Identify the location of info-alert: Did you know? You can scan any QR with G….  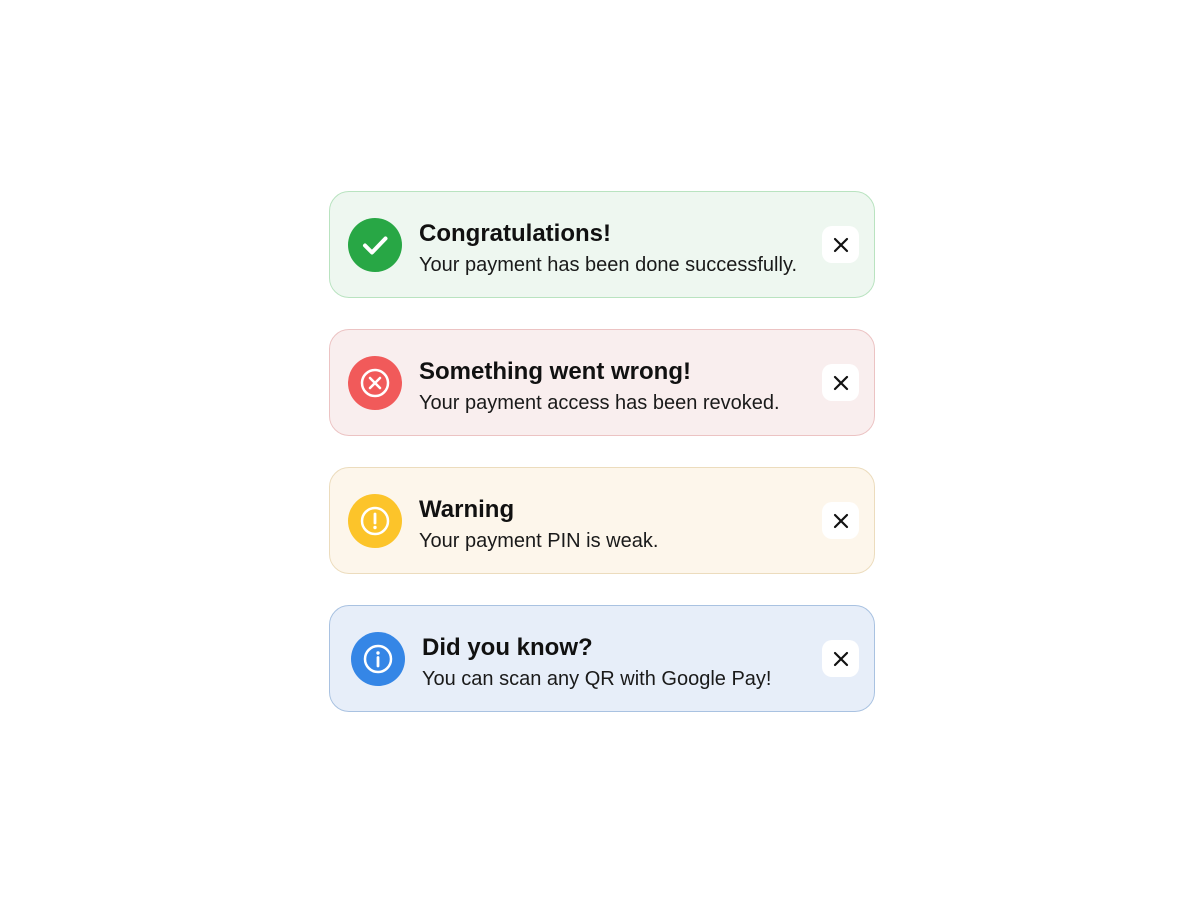
(602, 658).